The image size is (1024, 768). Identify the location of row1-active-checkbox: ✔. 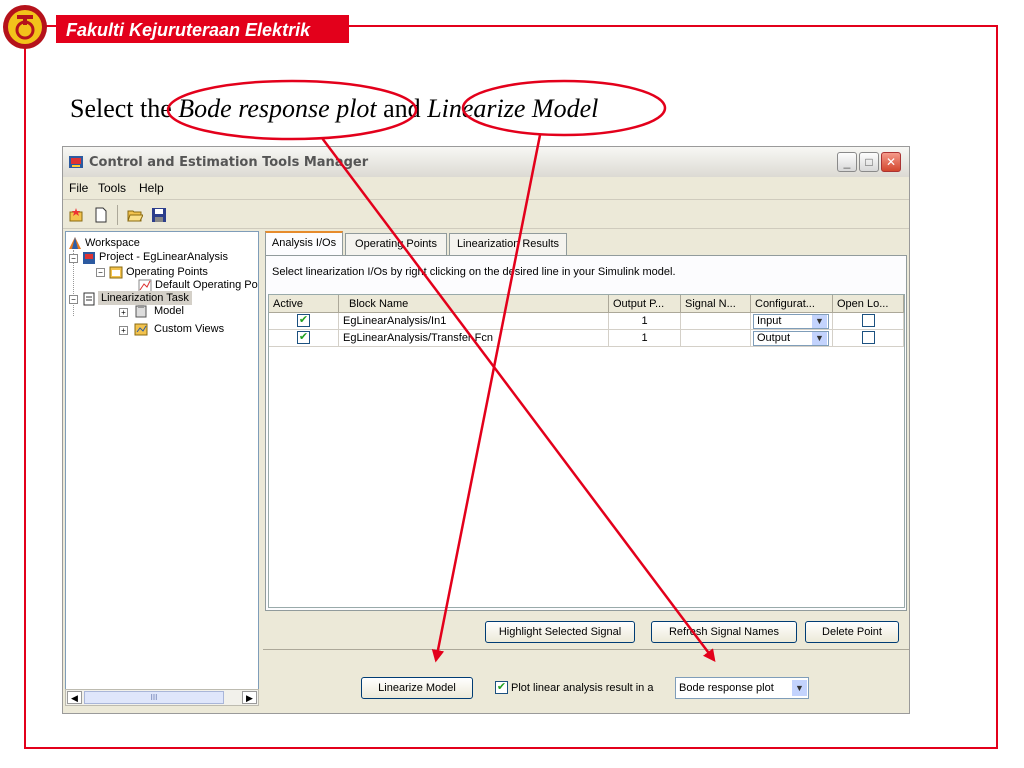
(303, 320).